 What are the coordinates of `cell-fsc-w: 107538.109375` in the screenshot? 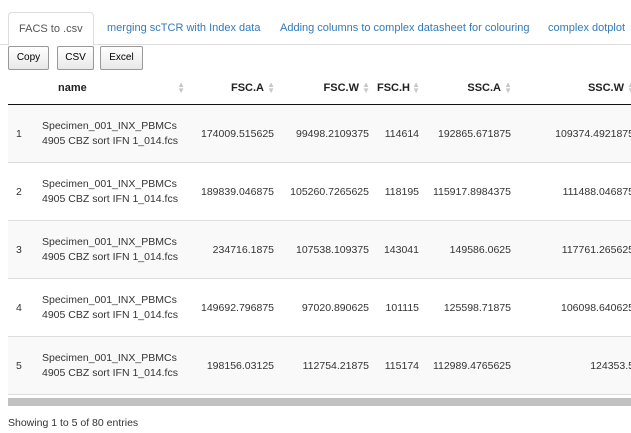 It's located at (332, 249).